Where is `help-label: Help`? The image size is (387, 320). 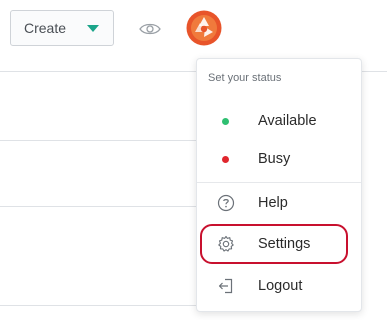
help-label: Help is located at coordinates (273, 203).